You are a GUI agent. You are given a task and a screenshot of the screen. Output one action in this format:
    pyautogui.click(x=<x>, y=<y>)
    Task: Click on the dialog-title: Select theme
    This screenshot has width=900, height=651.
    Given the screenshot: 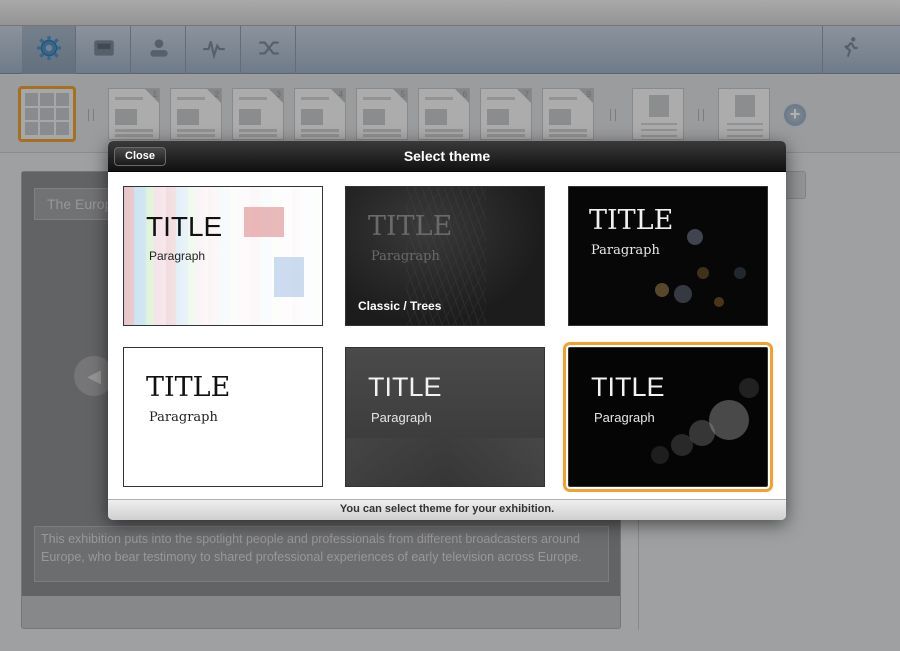 What is the action you would take?
    pyautogui.click(x=447, y=156)
    